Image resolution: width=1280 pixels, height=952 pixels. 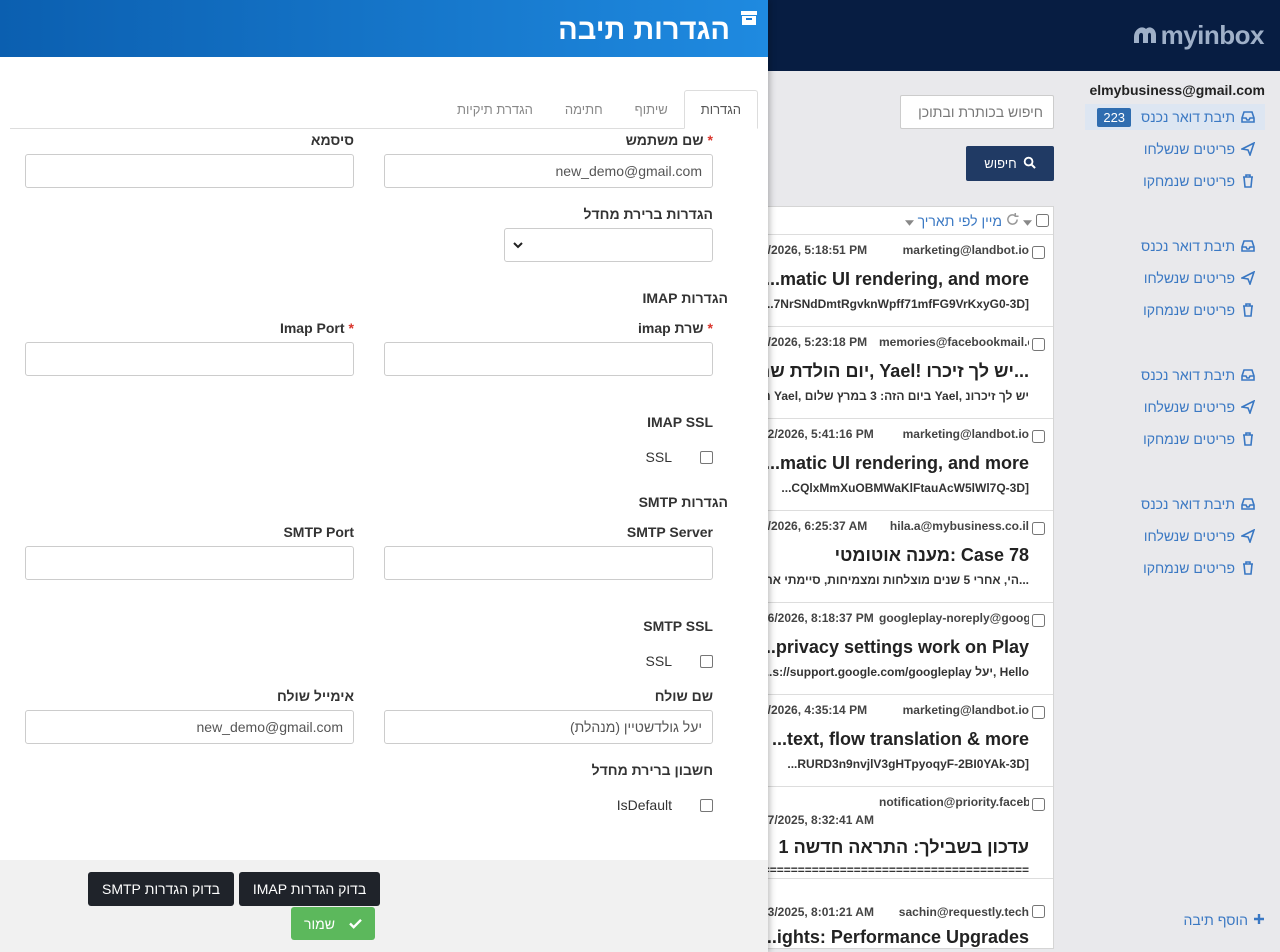 I want to click on refresh-icon, so click(x=1012, y=220).